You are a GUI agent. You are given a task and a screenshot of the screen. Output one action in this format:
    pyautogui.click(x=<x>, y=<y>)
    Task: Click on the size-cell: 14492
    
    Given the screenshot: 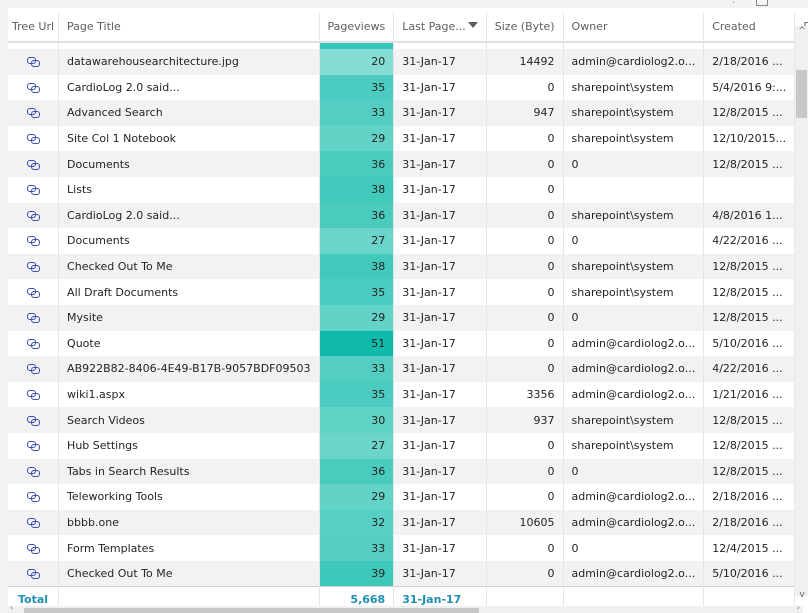 What is the action you would take?
    pyautogui.click(x=524, y=62)
    